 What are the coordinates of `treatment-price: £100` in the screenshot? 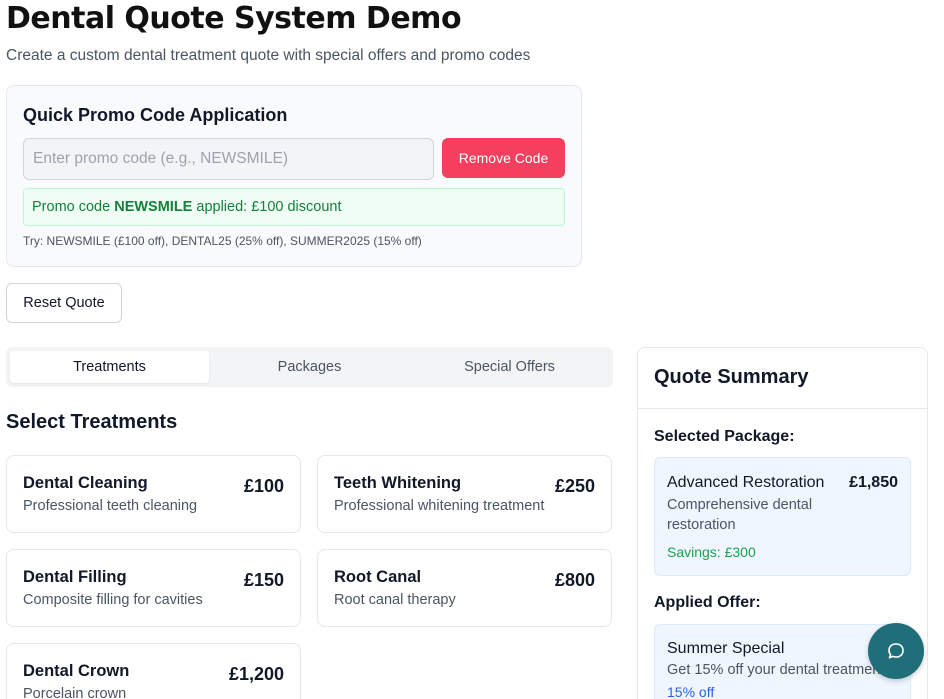 It's located at (263, 486).